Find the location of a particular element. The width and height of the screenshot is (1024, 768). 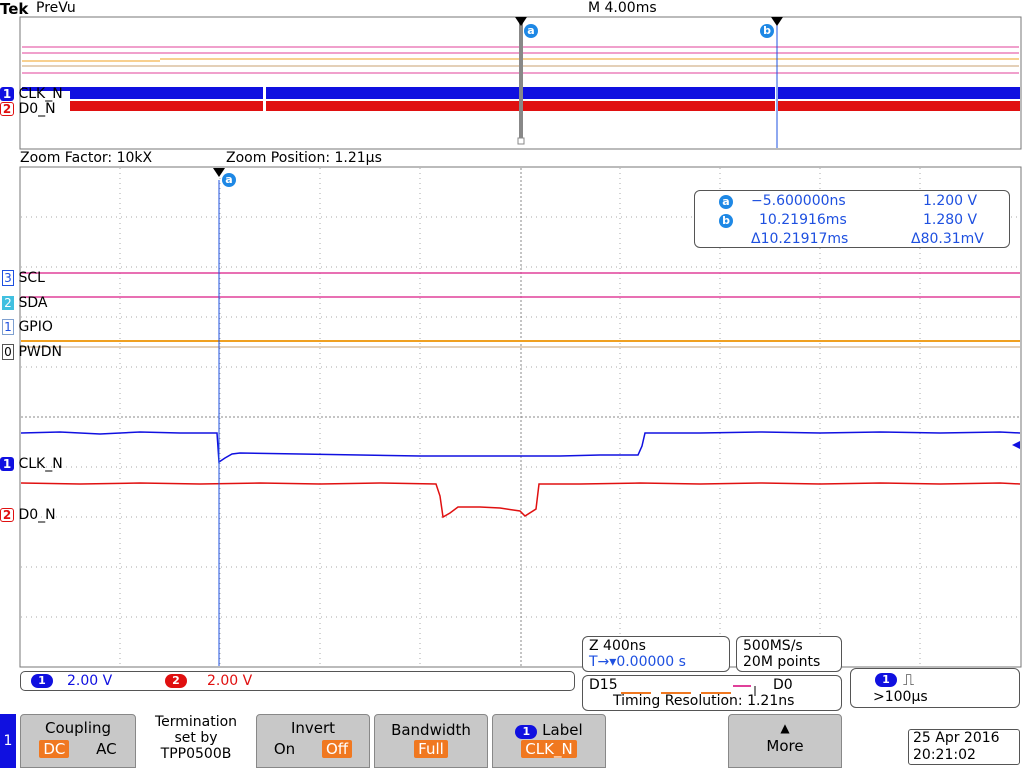

datetime-box: 25 Apr 2016 20:21:02 is located at coordinates (964, 747).